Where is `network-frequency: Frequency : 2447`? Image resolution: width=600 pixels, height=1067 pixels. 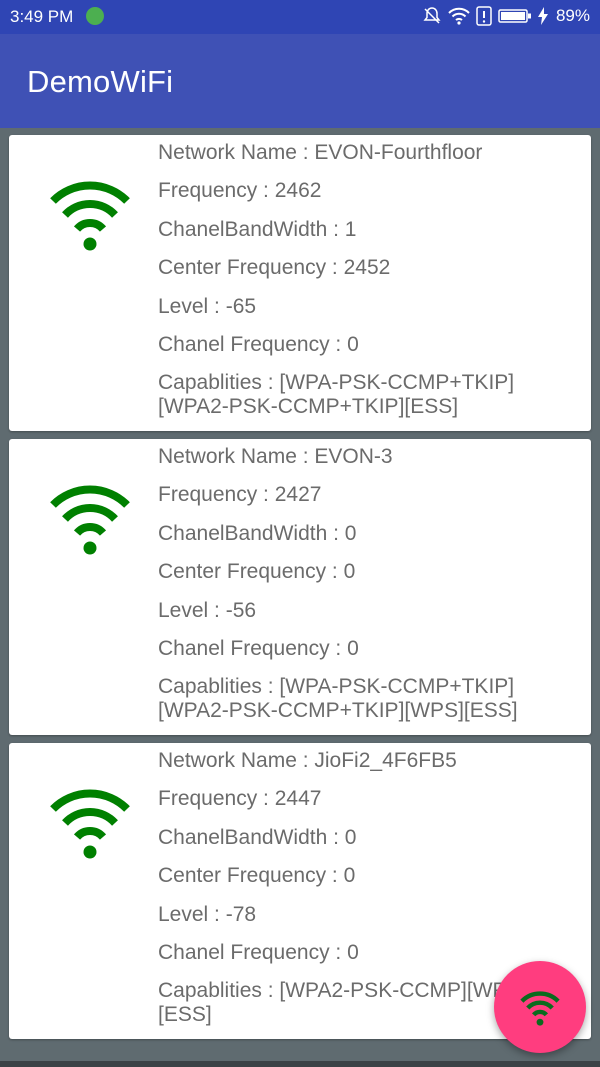
network-frequency: Frequency : 2447 is located at coordinates (240, 799).